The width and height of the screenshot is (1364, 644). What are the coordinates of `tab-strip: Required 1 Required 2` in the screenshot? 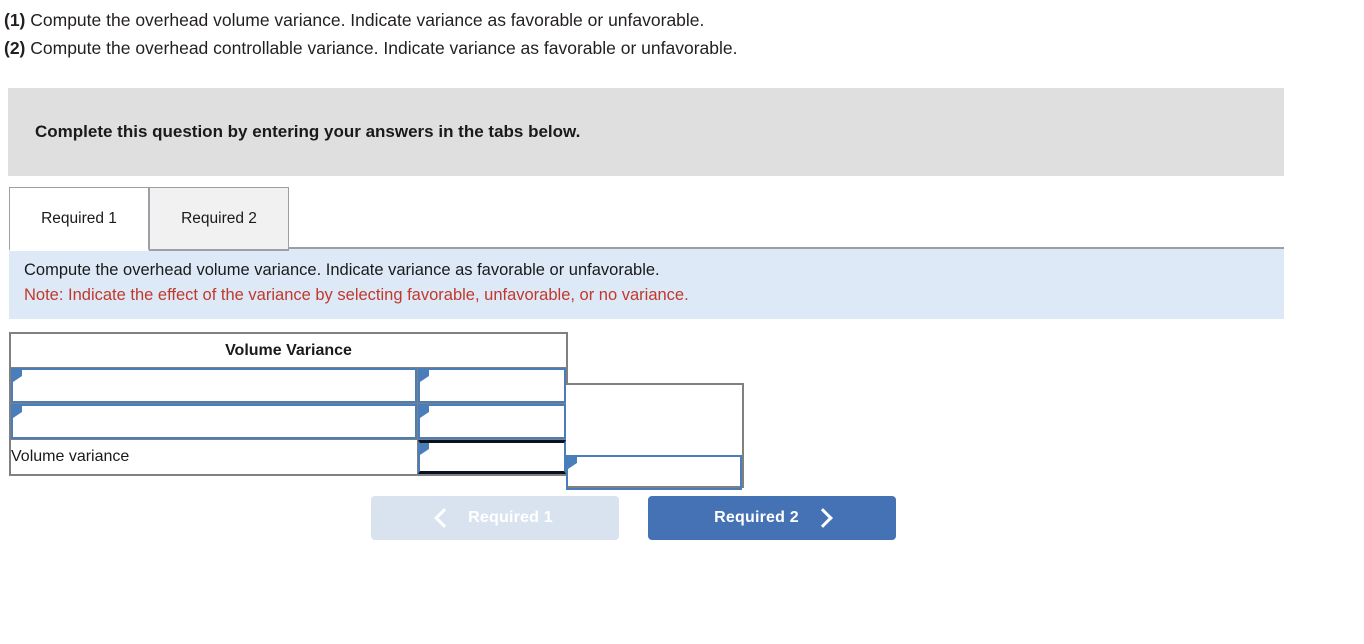 It's located at (646, 217).